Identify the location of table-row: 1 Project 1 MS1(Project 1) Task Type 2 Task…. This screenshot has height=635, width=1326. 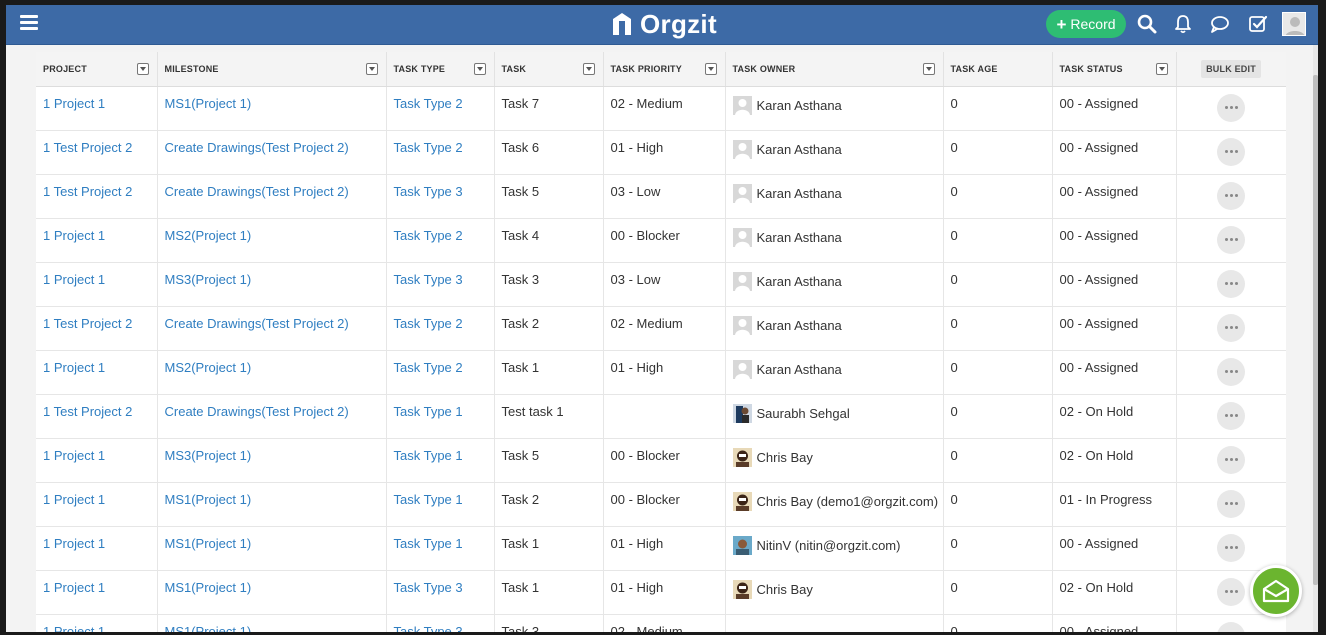
(661, 108).